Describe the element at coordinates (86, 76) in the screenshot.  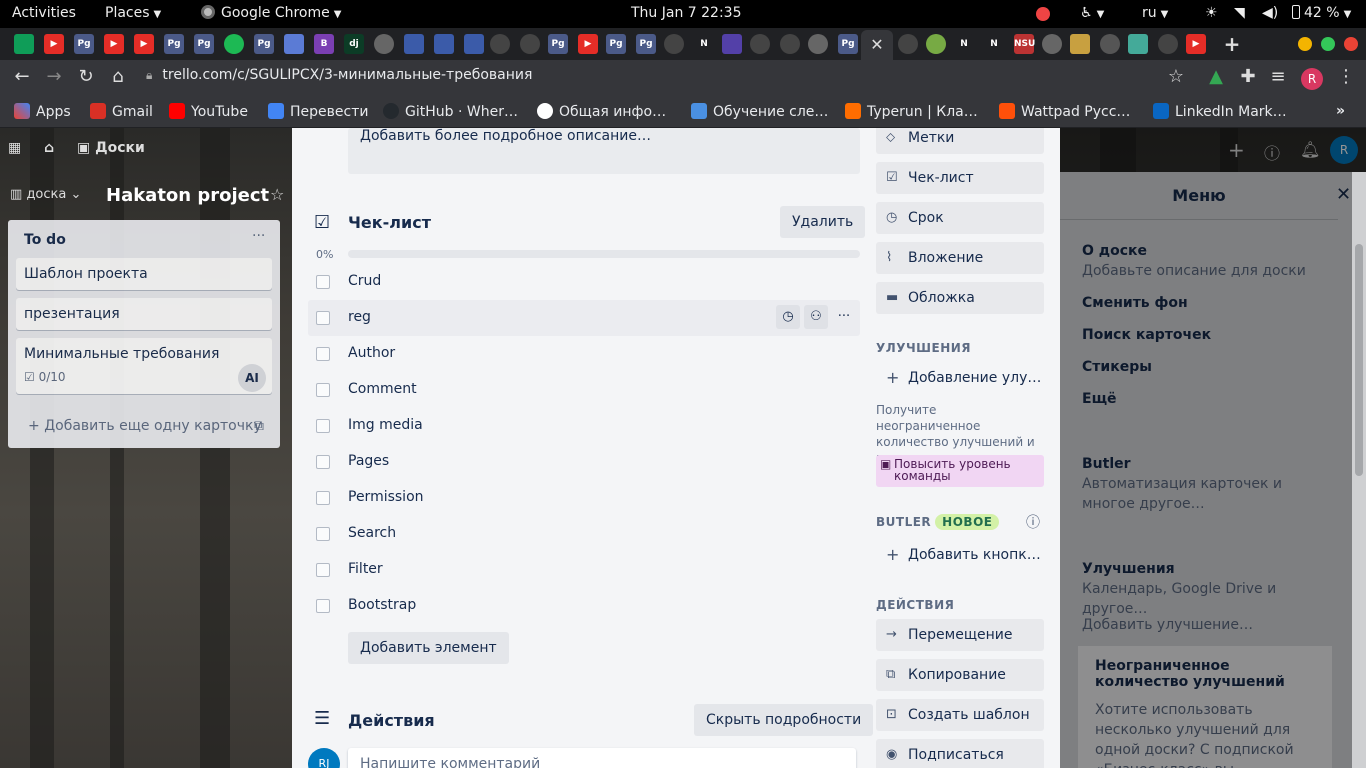
I see `reload-icon: ↻` at that location.